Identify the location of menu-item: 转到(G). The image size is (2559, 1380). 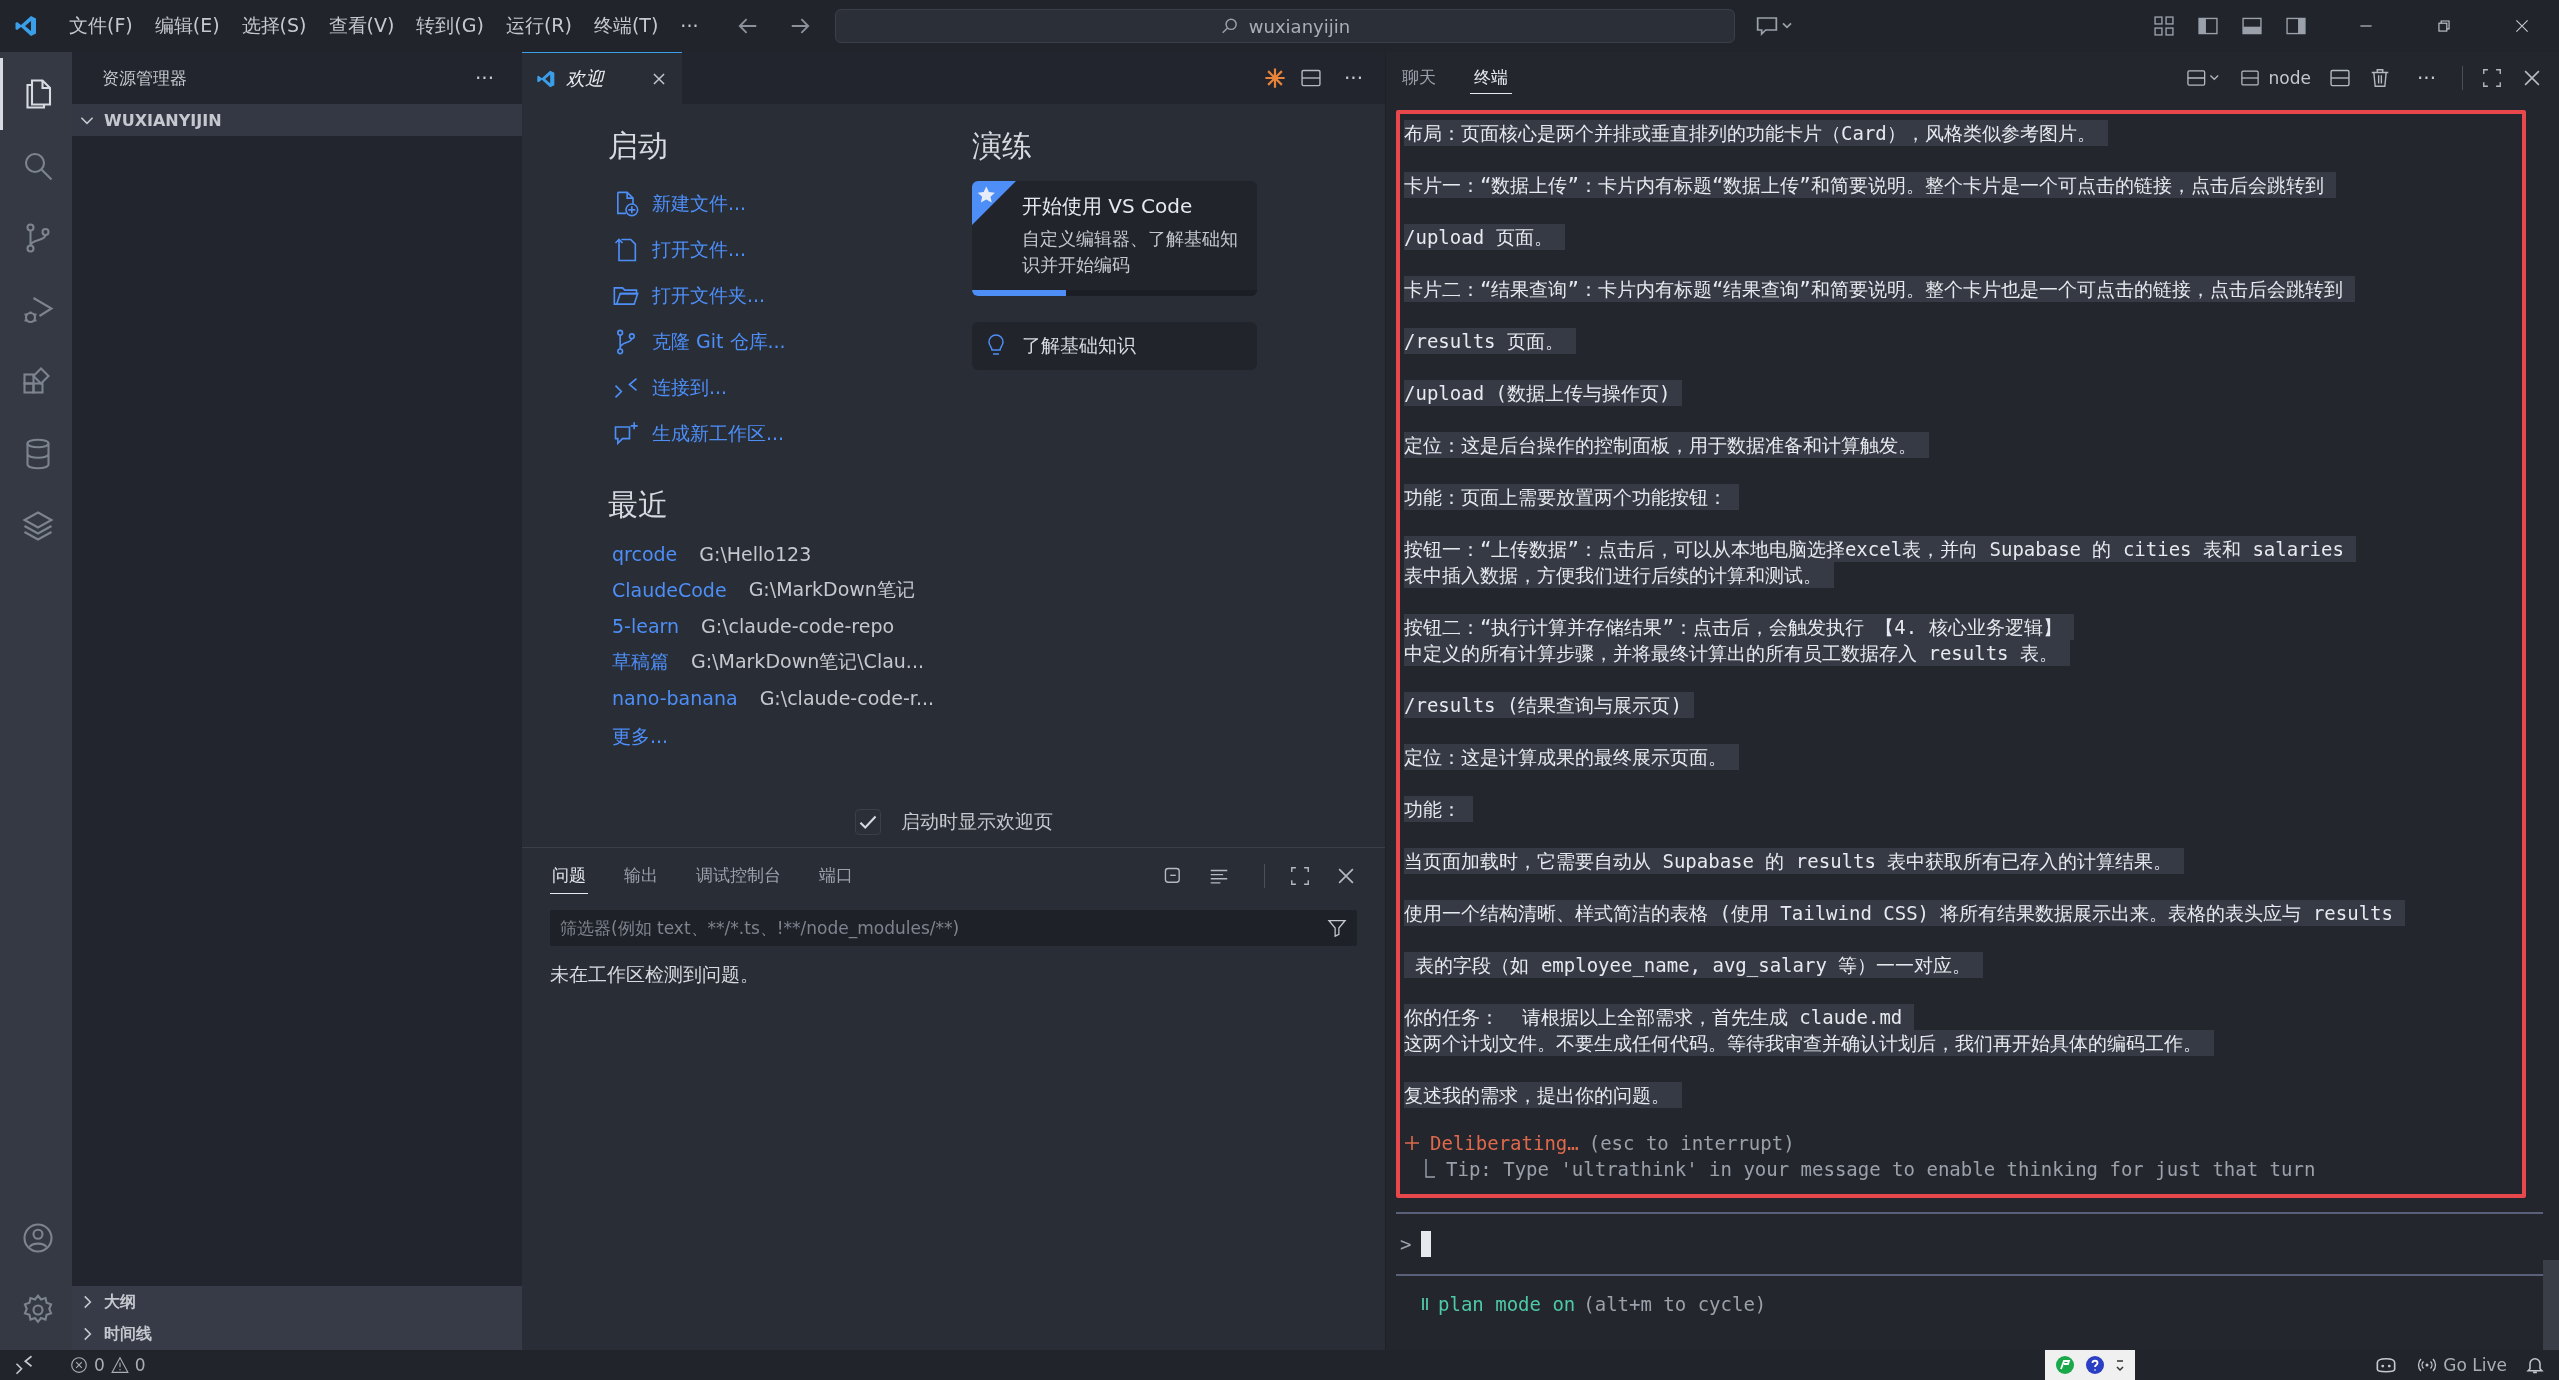
(450, 26).